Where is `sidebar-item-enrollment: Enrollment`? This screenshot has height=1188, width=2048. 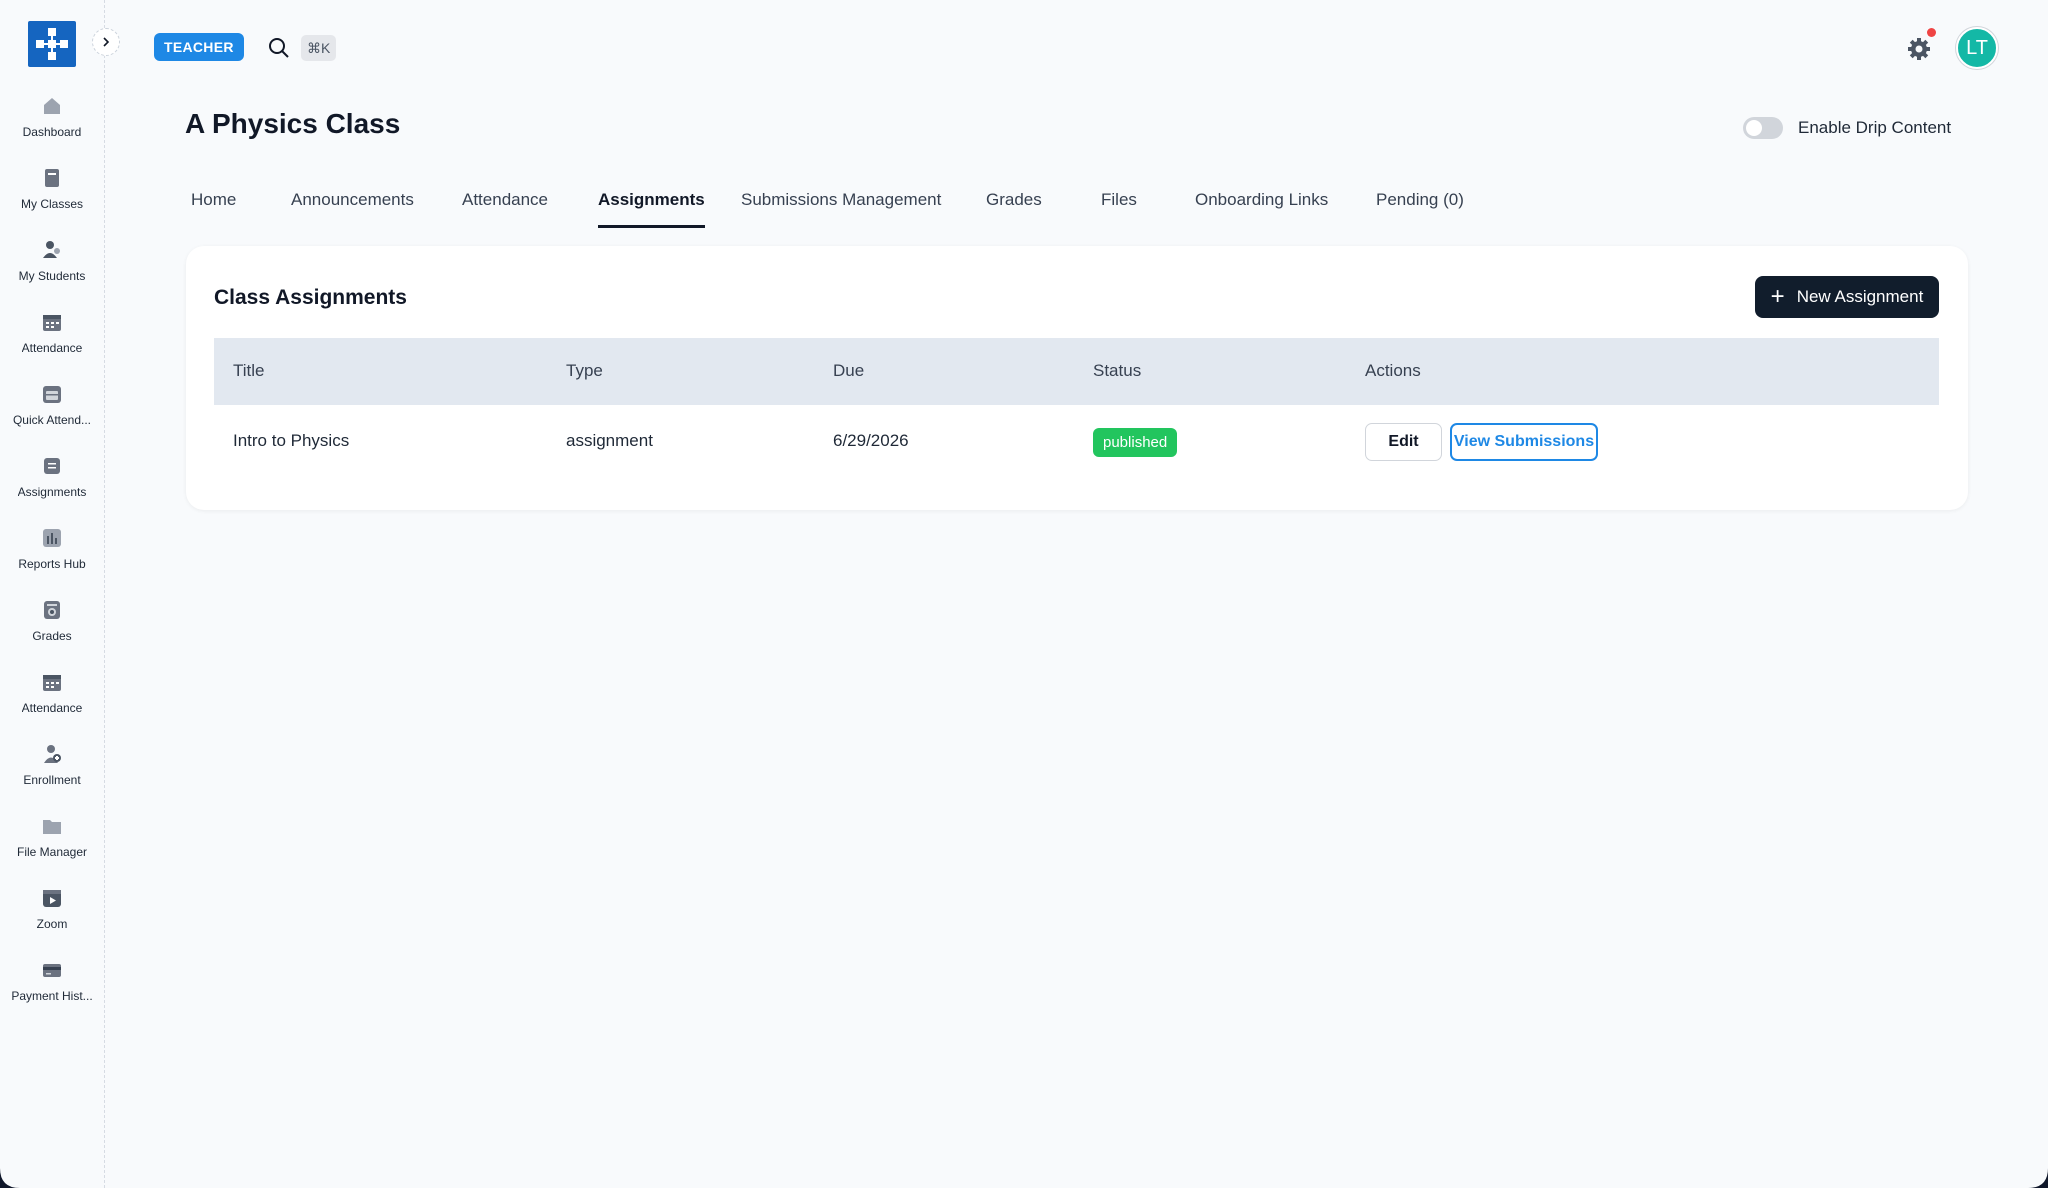 sidebar-item-enrollment: Enrollment is located at coordinates (52, 773).